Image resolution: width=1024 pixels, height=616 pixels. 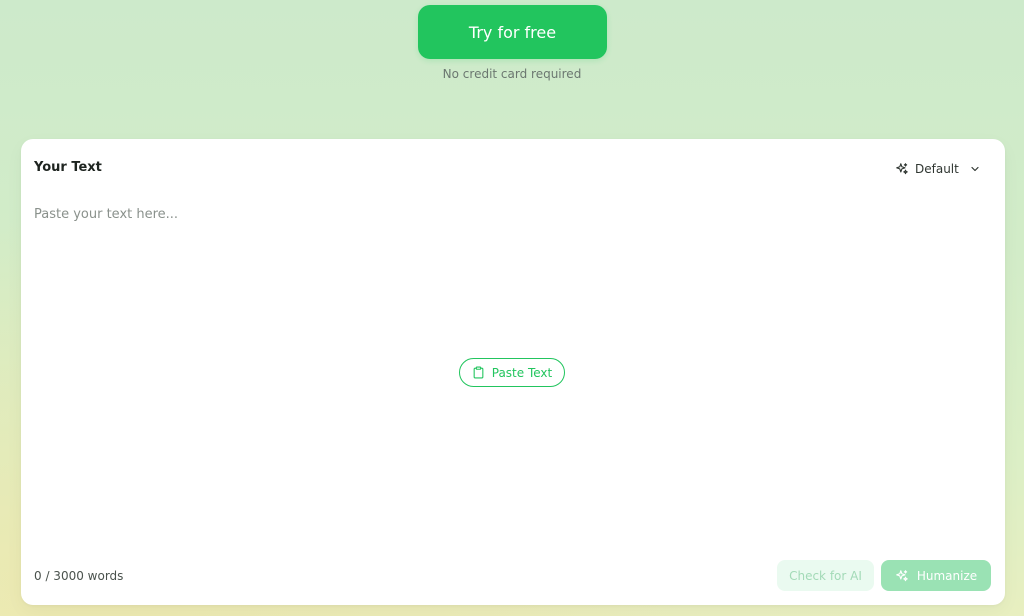 I want to click on humanize-label: Humanize, so click(x=947, y=575).